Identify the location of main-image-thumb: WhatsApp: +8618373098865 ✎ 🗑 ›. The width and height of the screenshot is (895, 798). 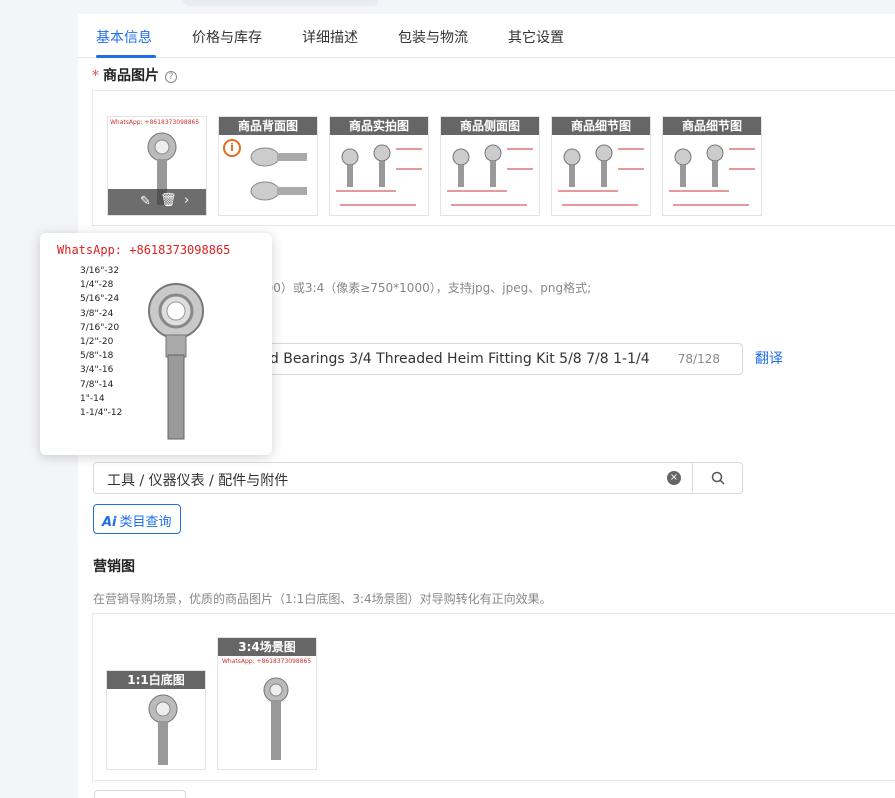
(157, 166).